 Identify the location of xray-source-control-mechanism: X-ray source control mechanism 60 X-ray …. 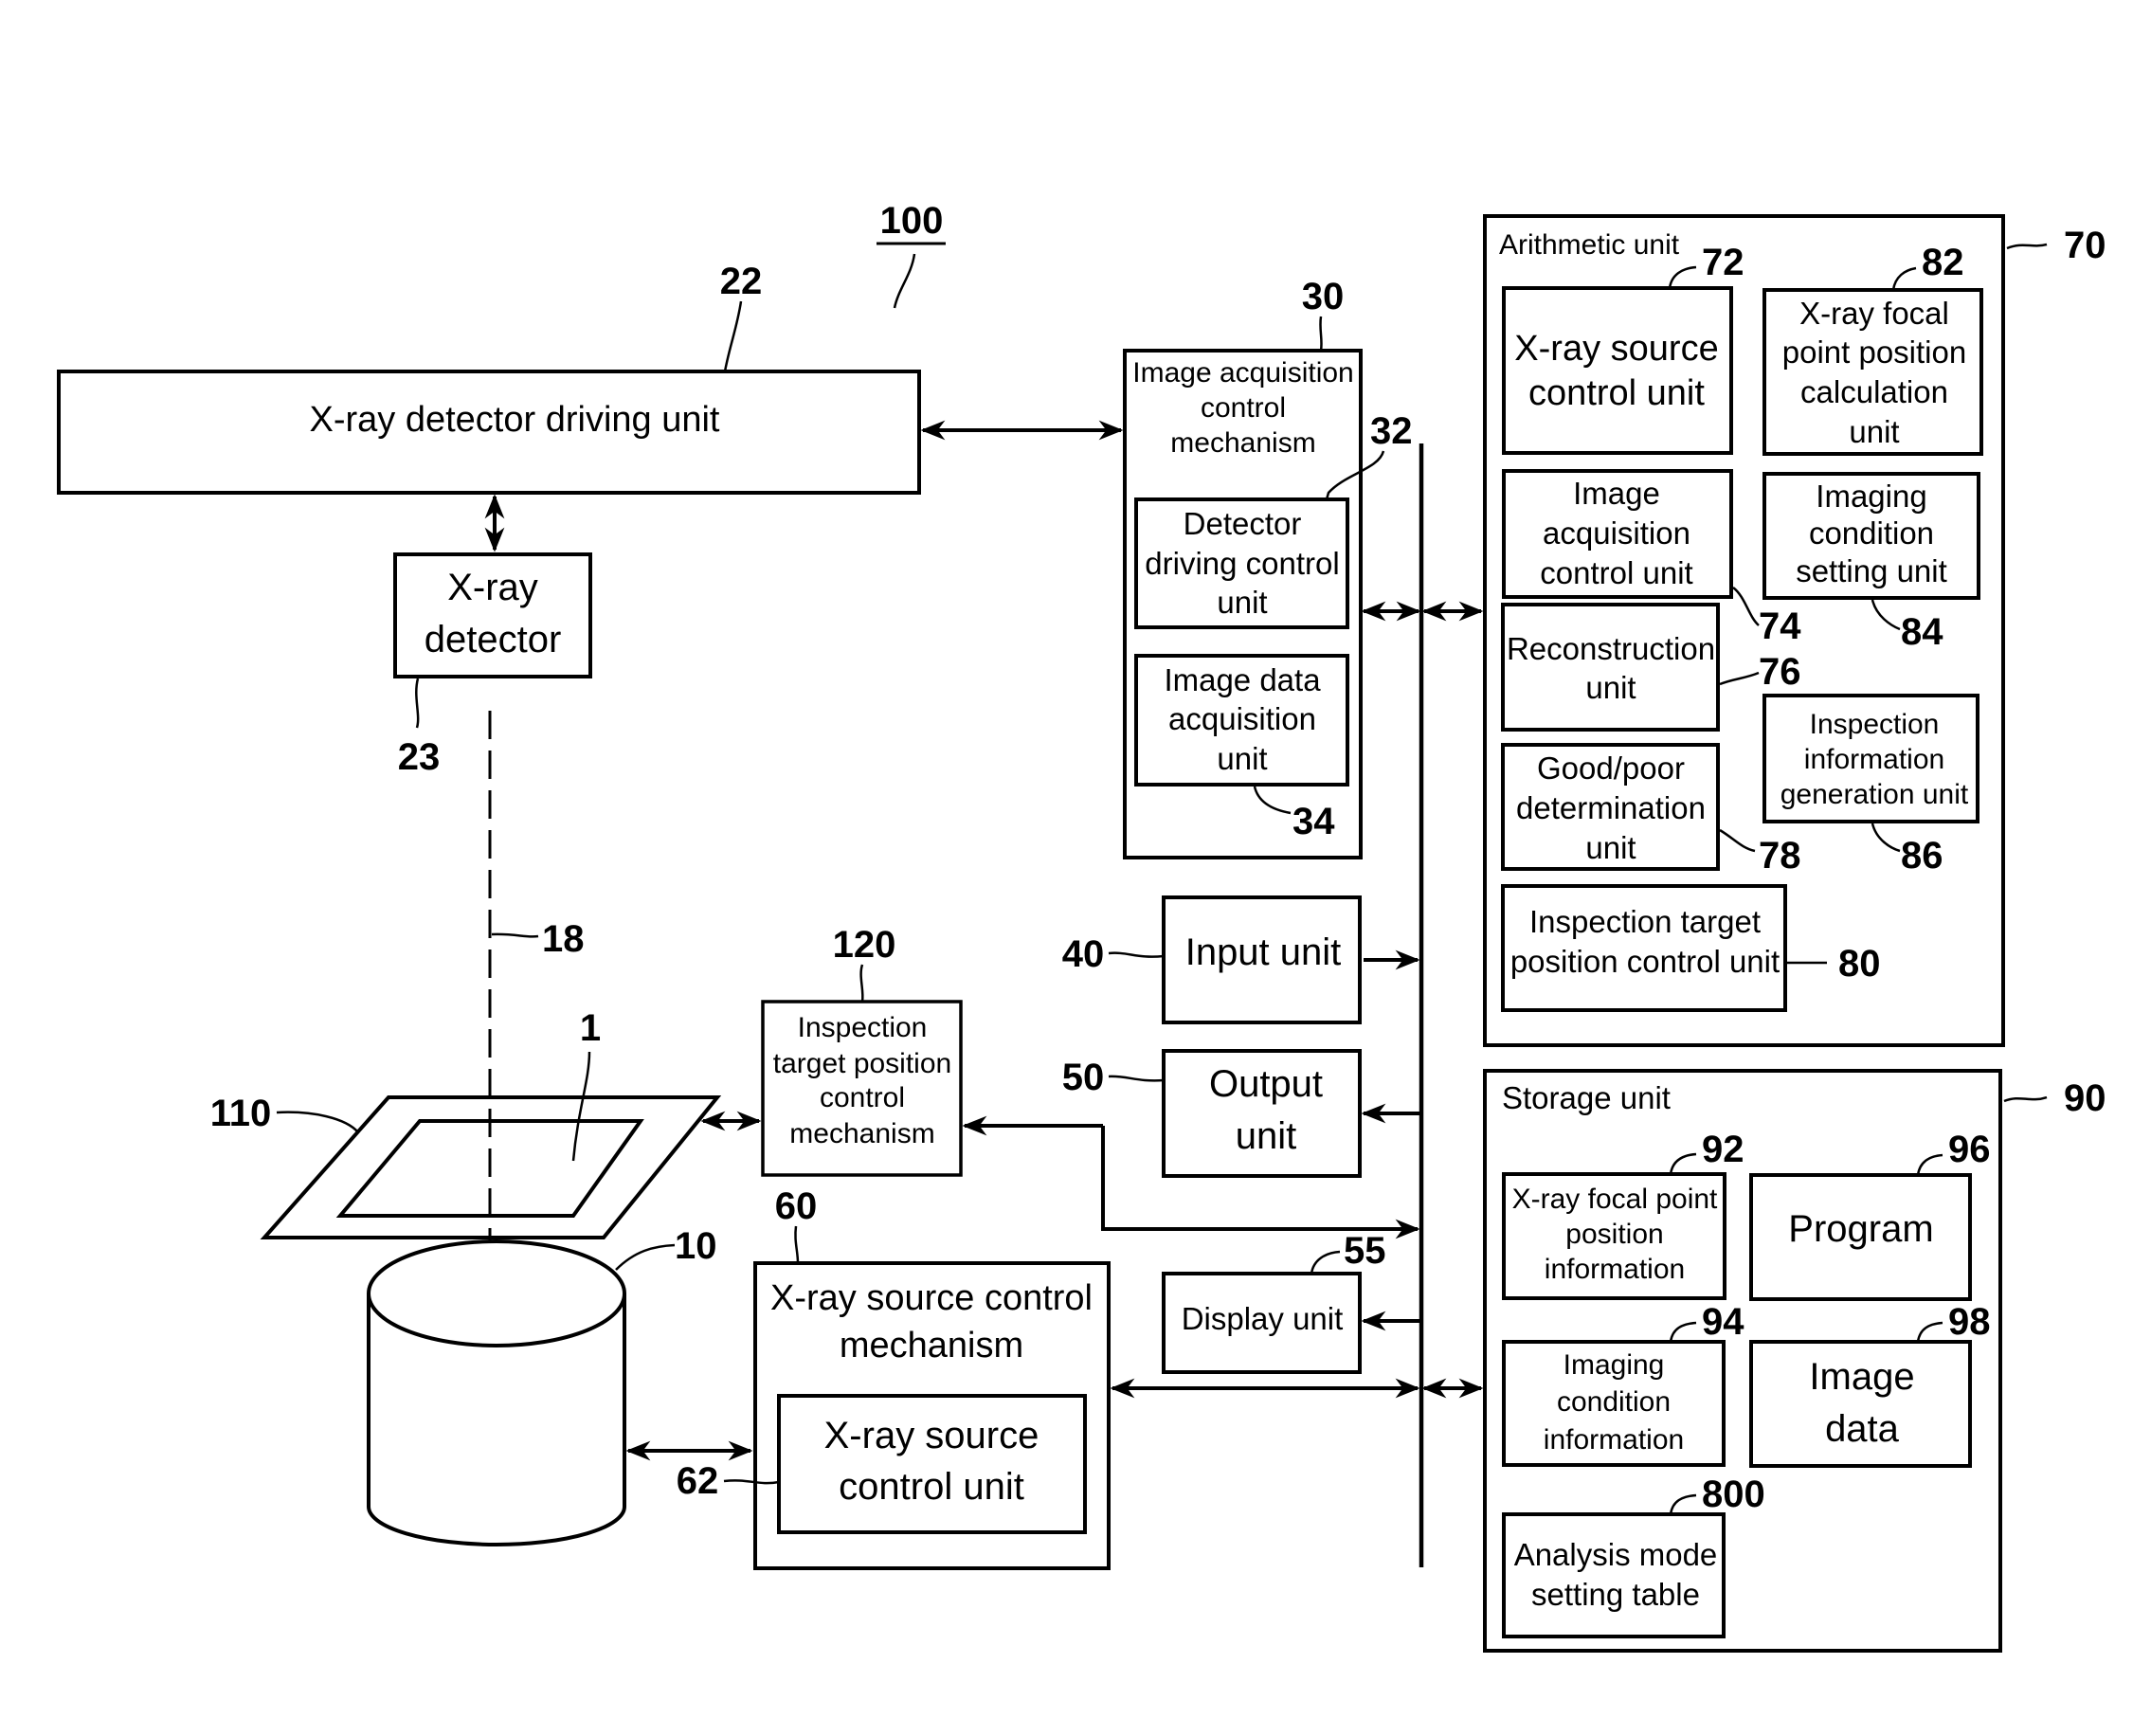
(894, 1377).